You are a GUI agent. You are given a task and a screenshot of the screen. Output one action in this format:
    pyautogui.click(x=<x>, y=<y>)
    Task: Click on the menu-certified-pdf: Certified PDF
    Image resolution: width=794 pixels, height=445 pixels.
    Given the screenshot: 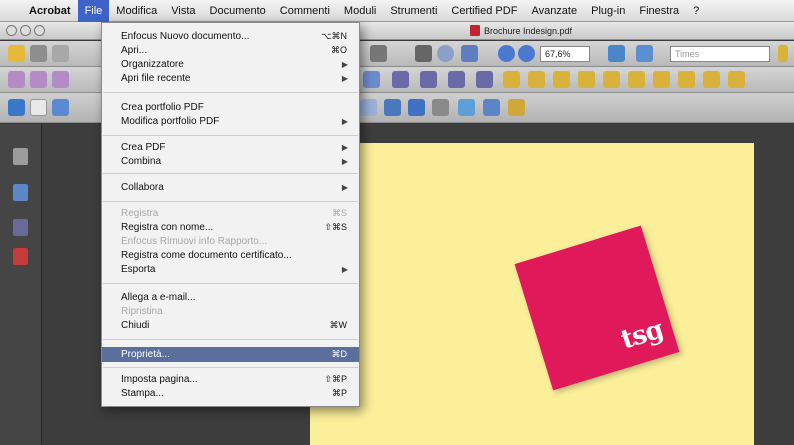 What is the action you would take?
    pyautogui.click(x=484, y=11)
    